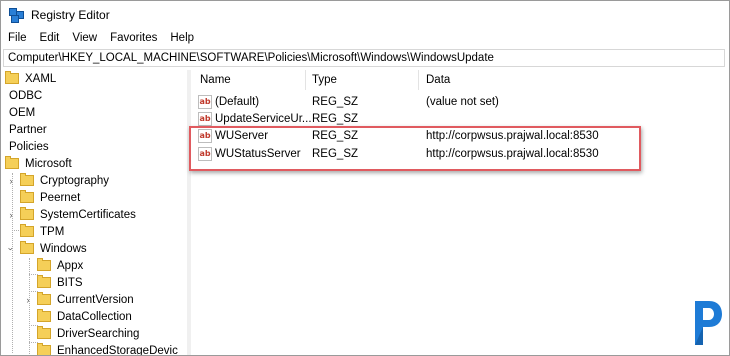  Describe the element at coordinates (365, 14) in the screenshot. I see `title-bar: Registry Editor` at that location.